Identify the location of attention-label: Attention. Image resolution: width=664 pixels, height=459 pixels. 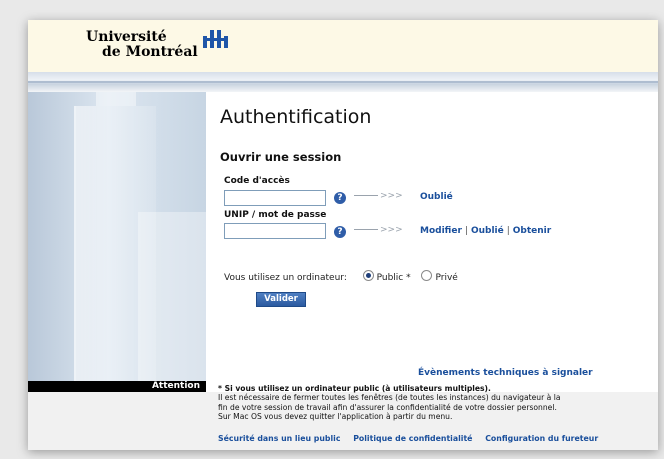
(117, 386).